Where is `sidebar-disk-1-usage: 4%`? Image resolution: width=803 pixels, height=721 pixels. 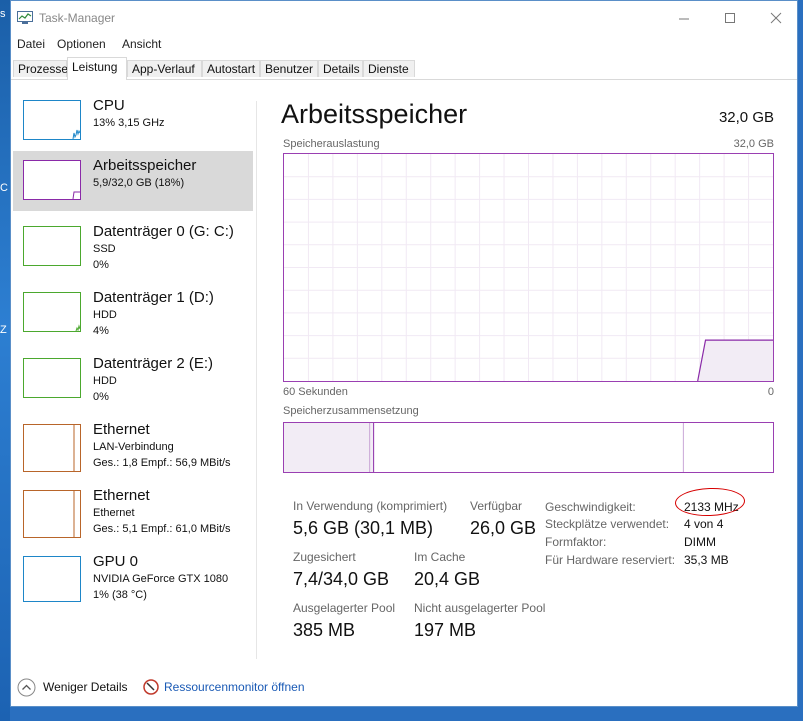
sidebar-disk-1-usage: 4% is located at coordinates (101, 331).